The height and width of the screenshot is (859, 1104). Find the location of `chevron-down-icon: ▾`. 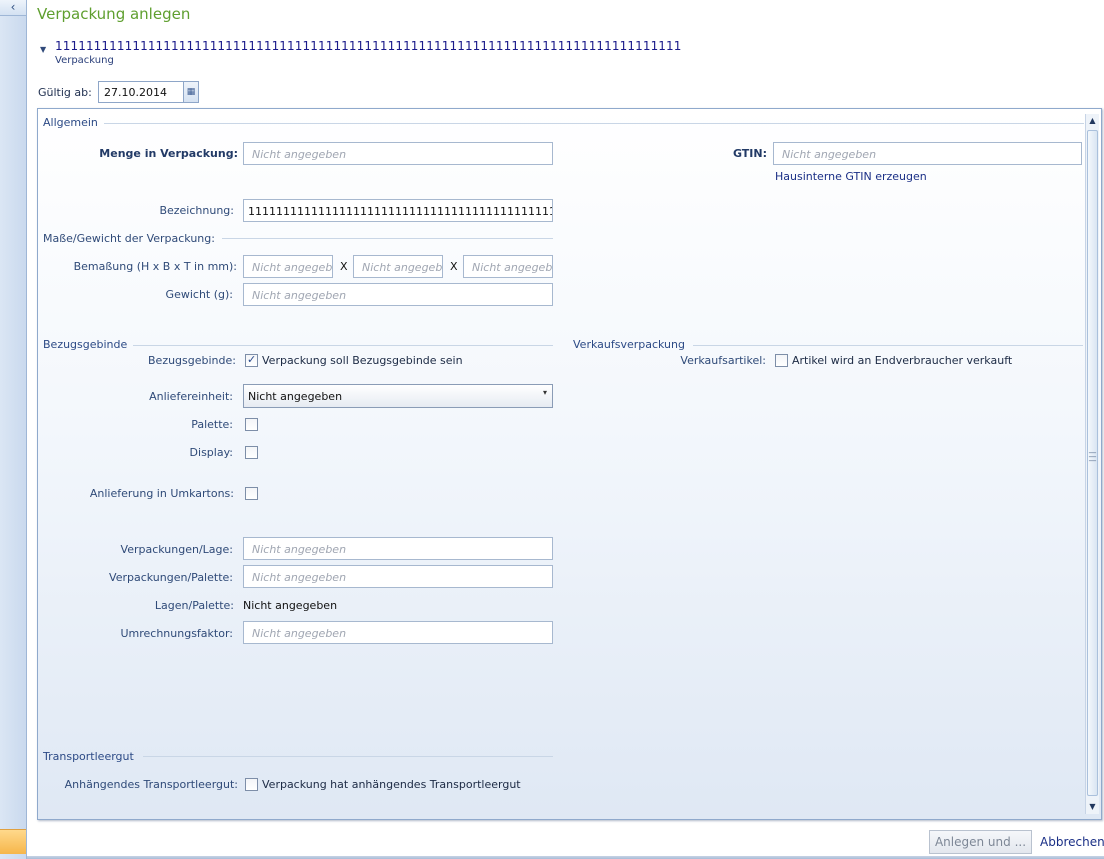

chevron-down-icon: ▾ is located at coordinates (544, 392).